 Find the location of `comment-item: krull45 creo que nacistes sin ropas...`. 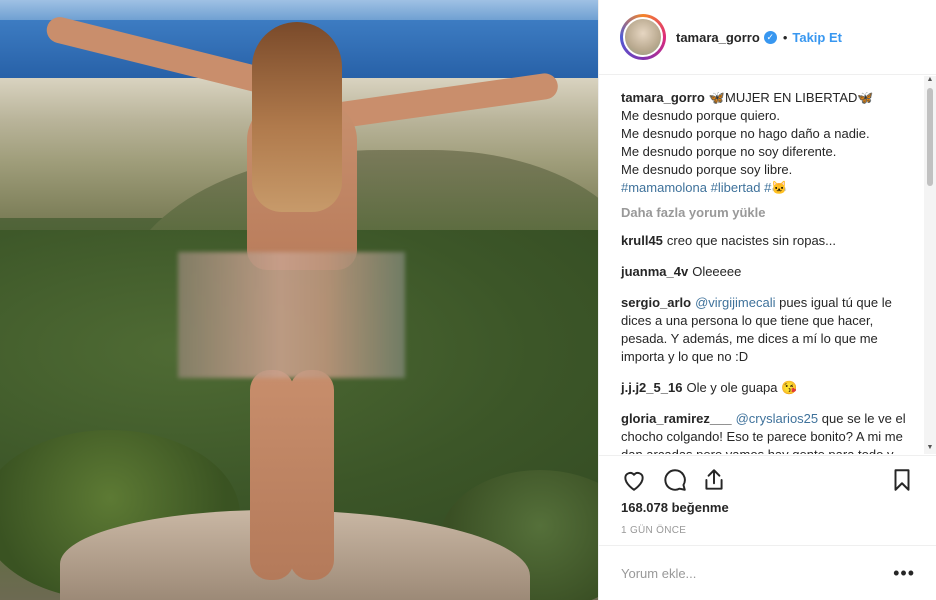

comment-item: krull45 creo que nacistes sin ropas... is located at coordinates (768, 241).